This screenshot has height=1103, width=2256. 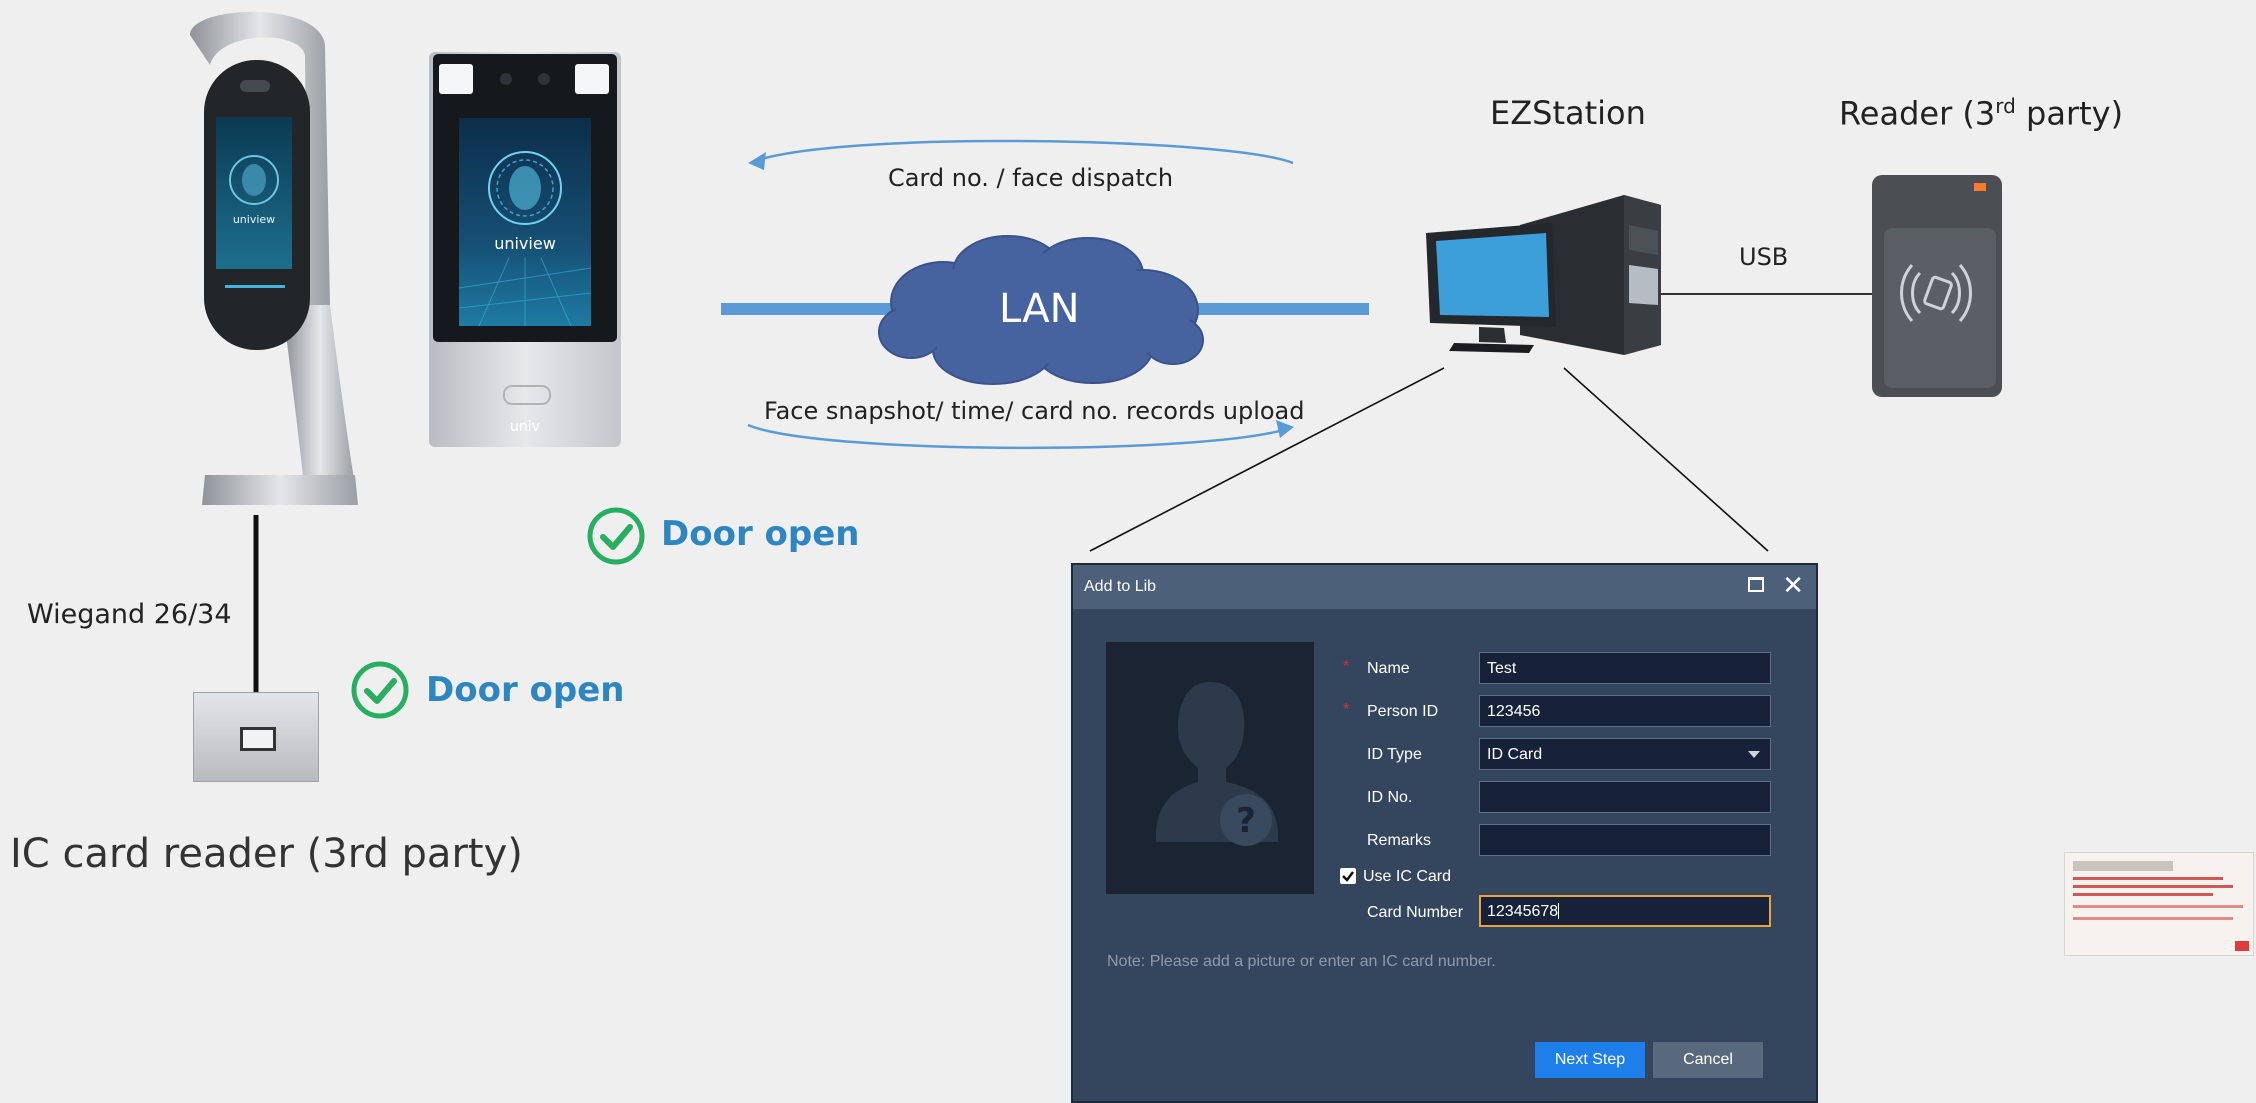 What do you see at coordinates (1625, 911) in the screenshot?
I see `card-number-field: 12345678` at bounding box center [1625, 911].